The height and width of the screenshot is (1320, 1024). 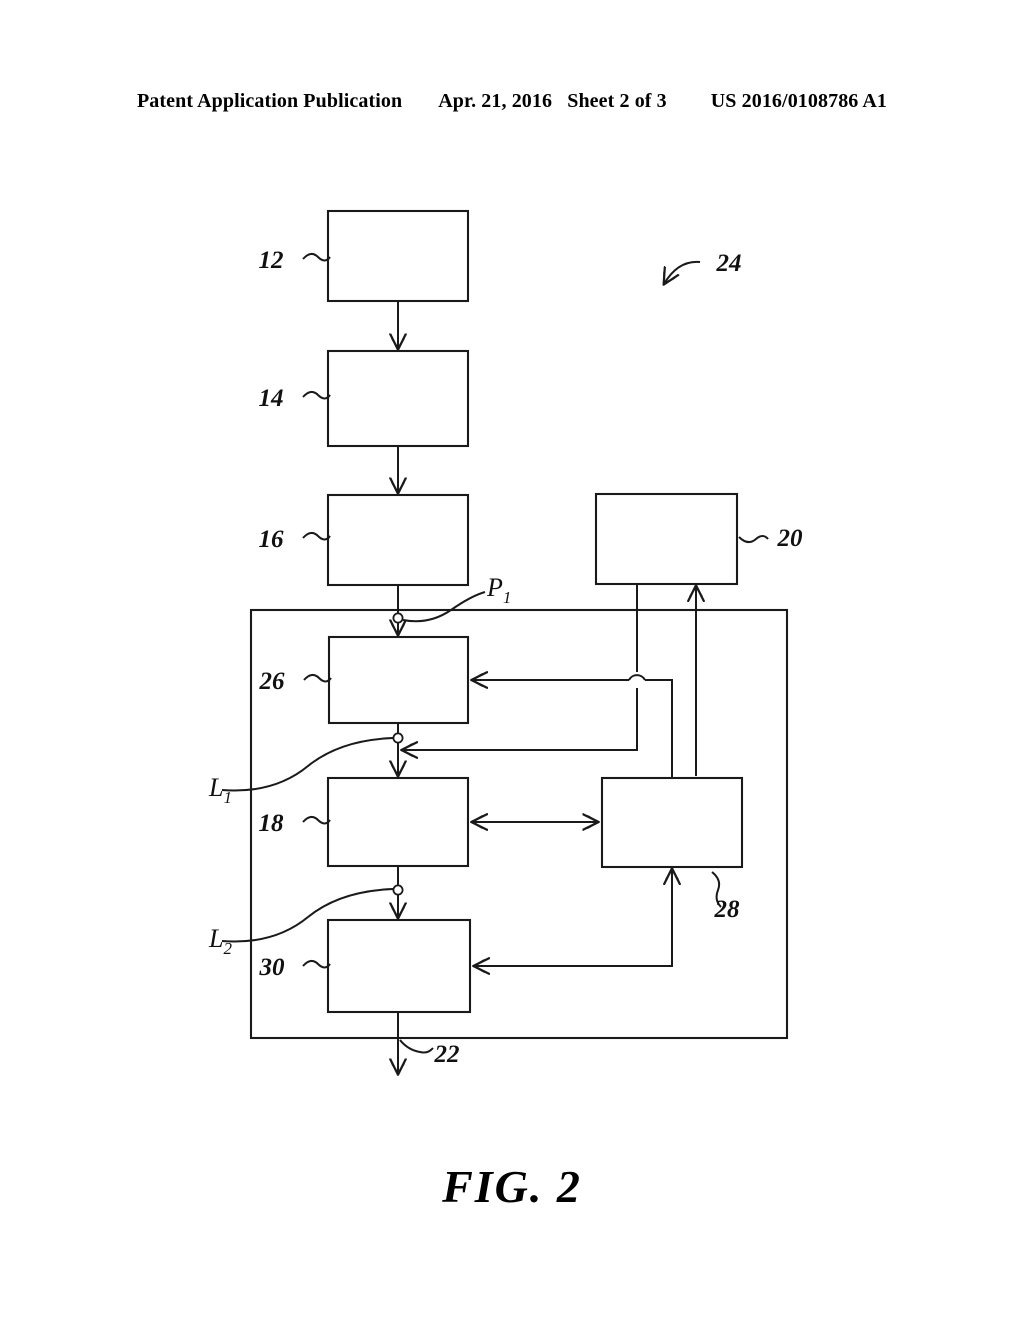 I want to click on leader-24-arrow, so click(x=682, y=272).